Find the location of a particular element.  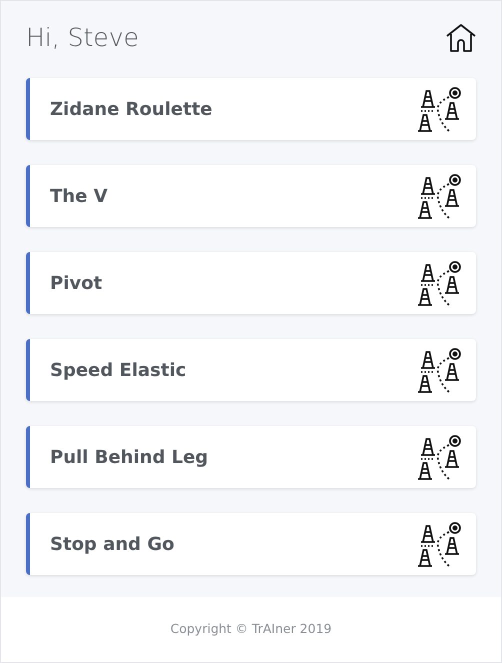

drill-card: Pull Behind Leg is located at coordinates (251, 457).